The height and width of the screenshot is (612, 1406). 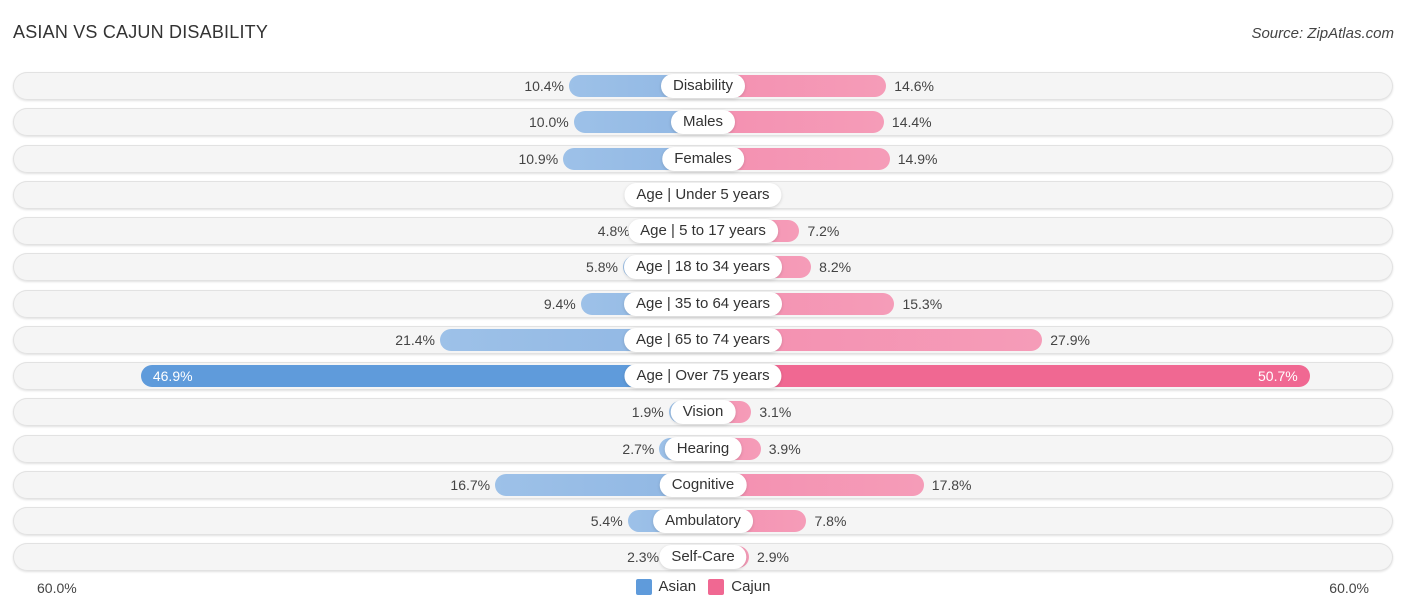 What do you see at coordinates (643, 557) in the screenshot?
I see `value-label-asian: 2.3%` at bounding box center [643, 557].